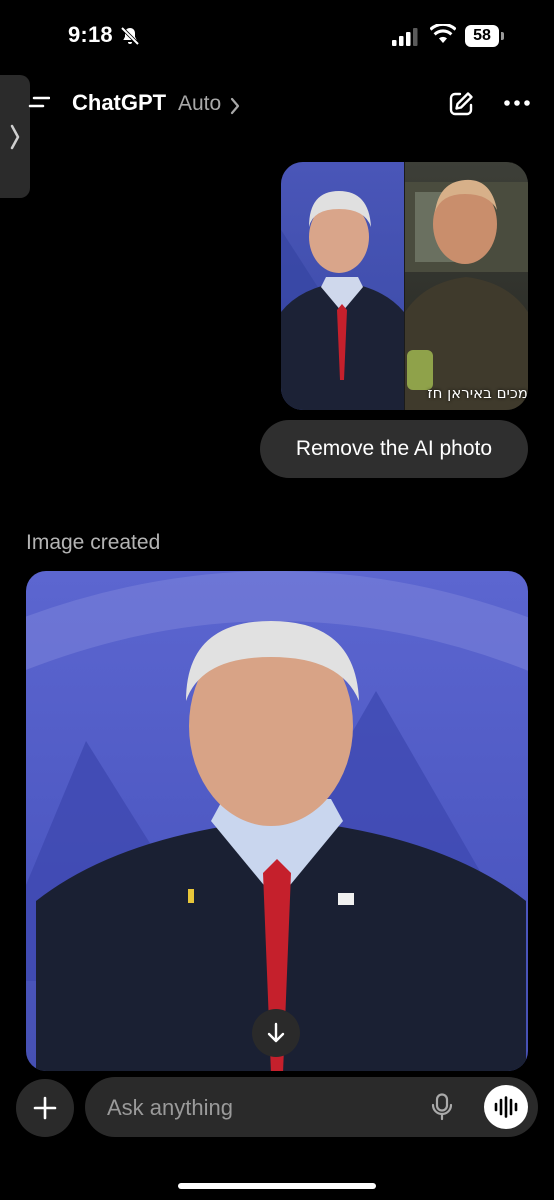 The height and width of the screenshot is (1200, 554). I want to click on voice-waveform-icon, so click(506, 1107).